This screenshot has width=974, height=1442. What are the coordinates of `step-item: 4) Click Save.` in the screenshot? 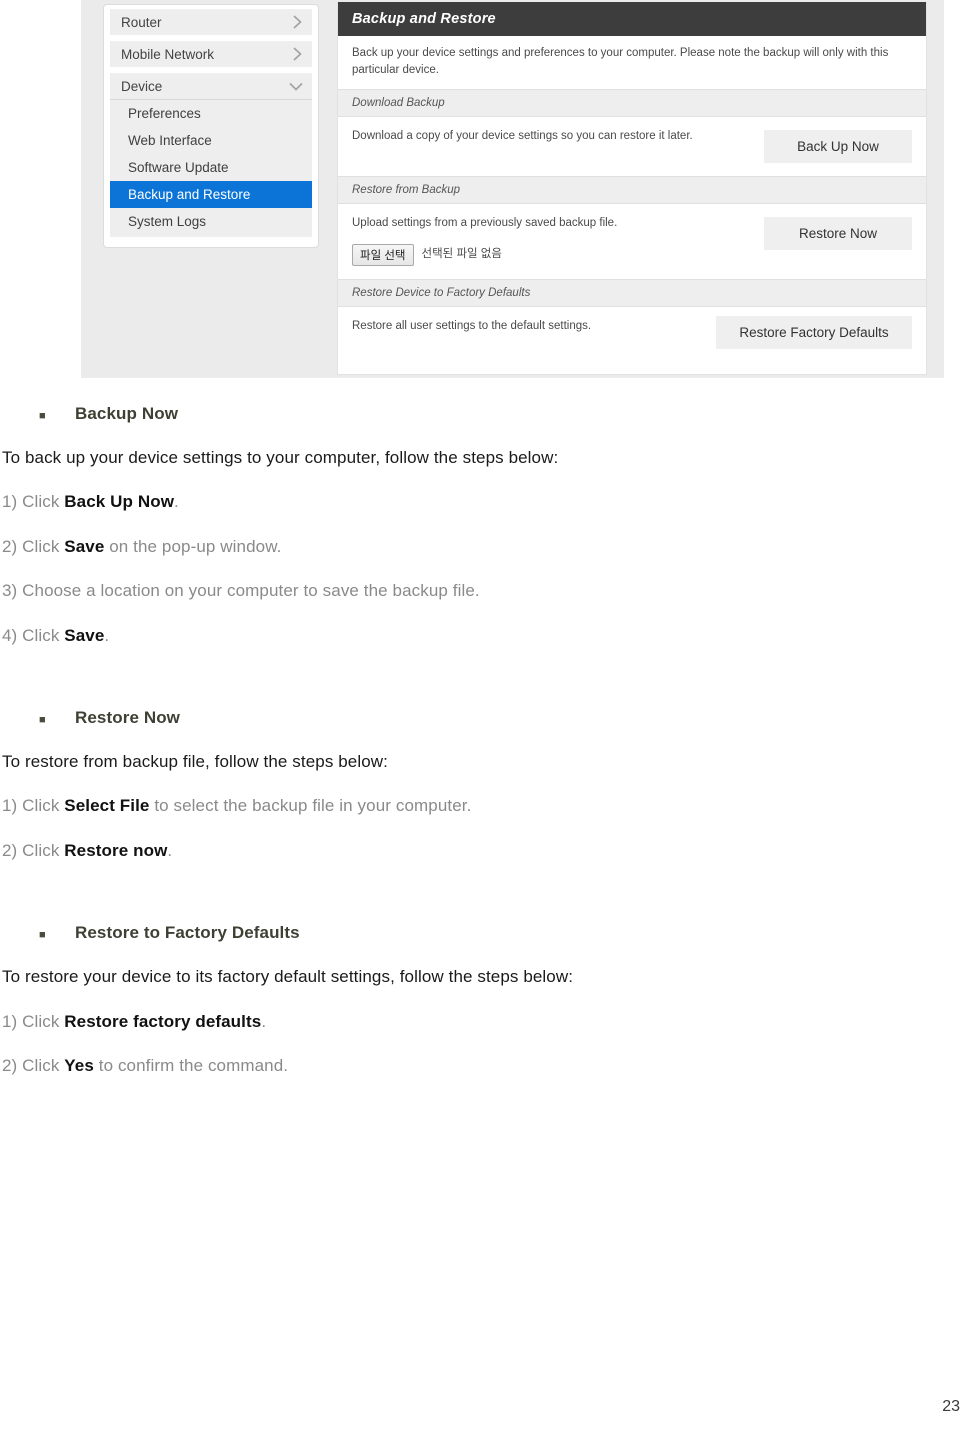 It's located at (487, 624).